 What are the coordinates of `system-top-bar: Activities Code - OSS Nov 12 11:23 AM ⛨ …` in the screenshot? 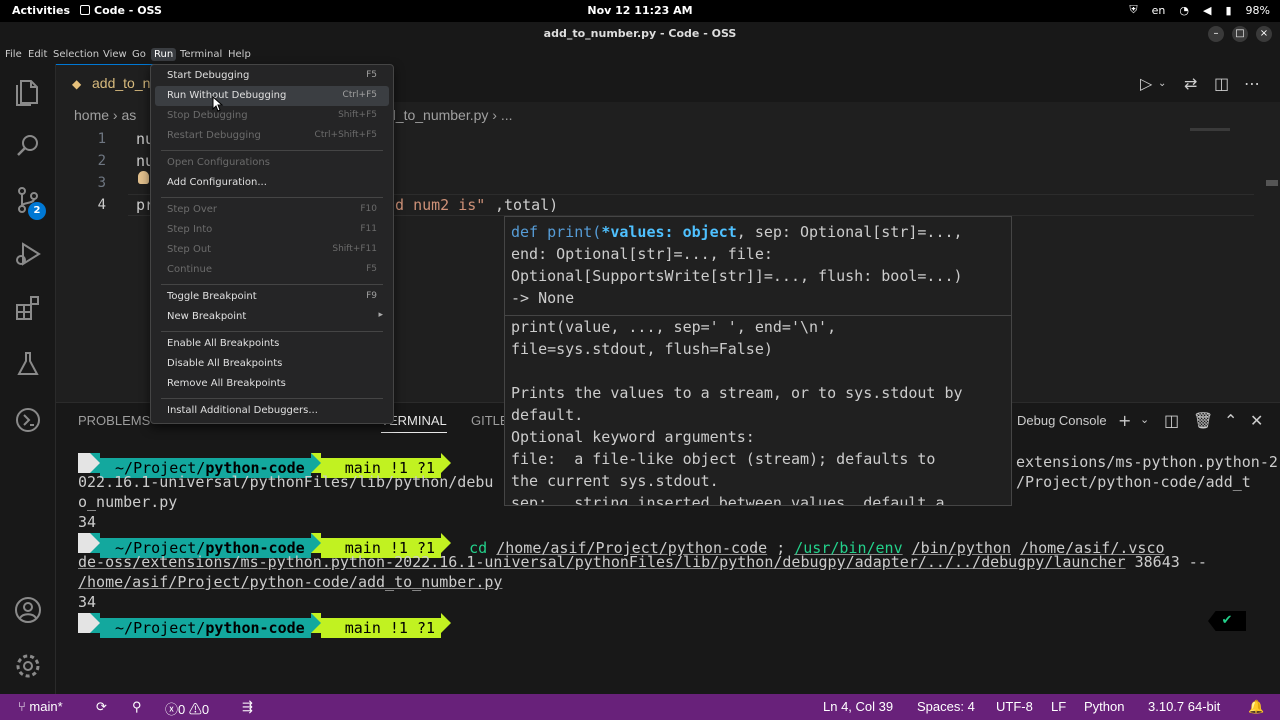 It's located at (640, 11).